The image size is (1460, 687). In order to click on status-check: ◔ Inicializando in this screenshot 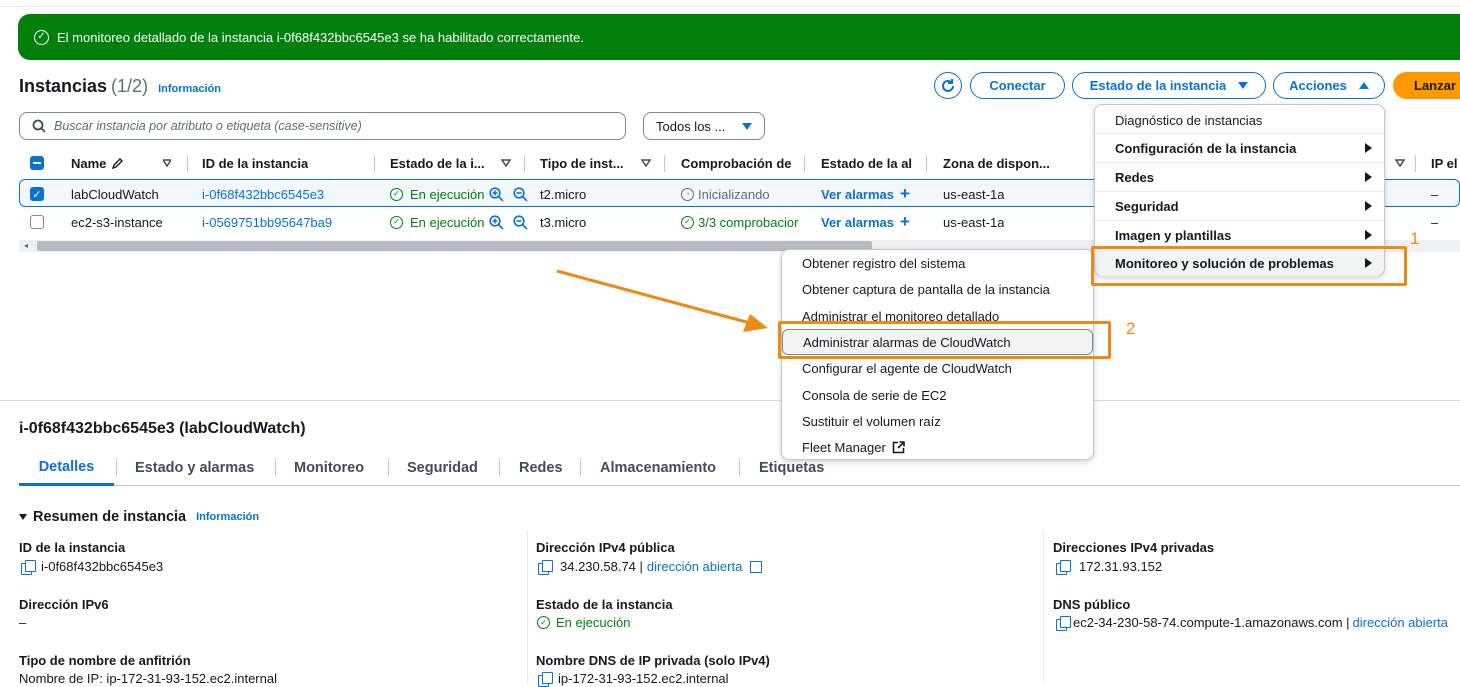, I will do `click(742, 194)`.